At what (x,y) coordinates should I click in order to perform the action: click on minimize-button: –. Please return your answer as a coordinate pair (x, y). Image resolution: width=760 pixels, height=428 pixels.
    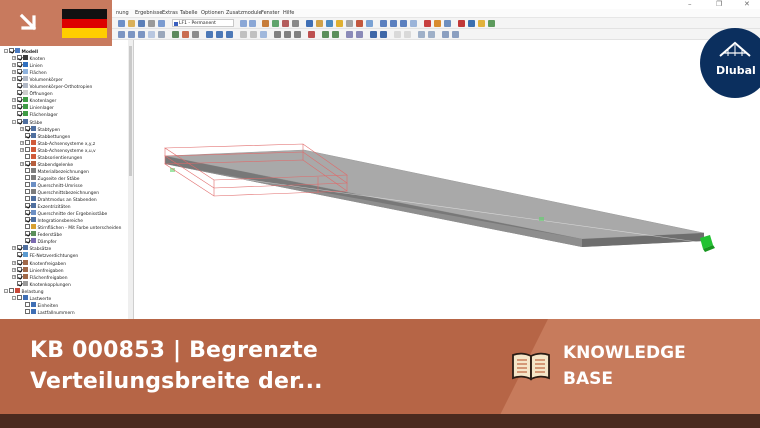
    Looking at the image, I should click on (690, 4).